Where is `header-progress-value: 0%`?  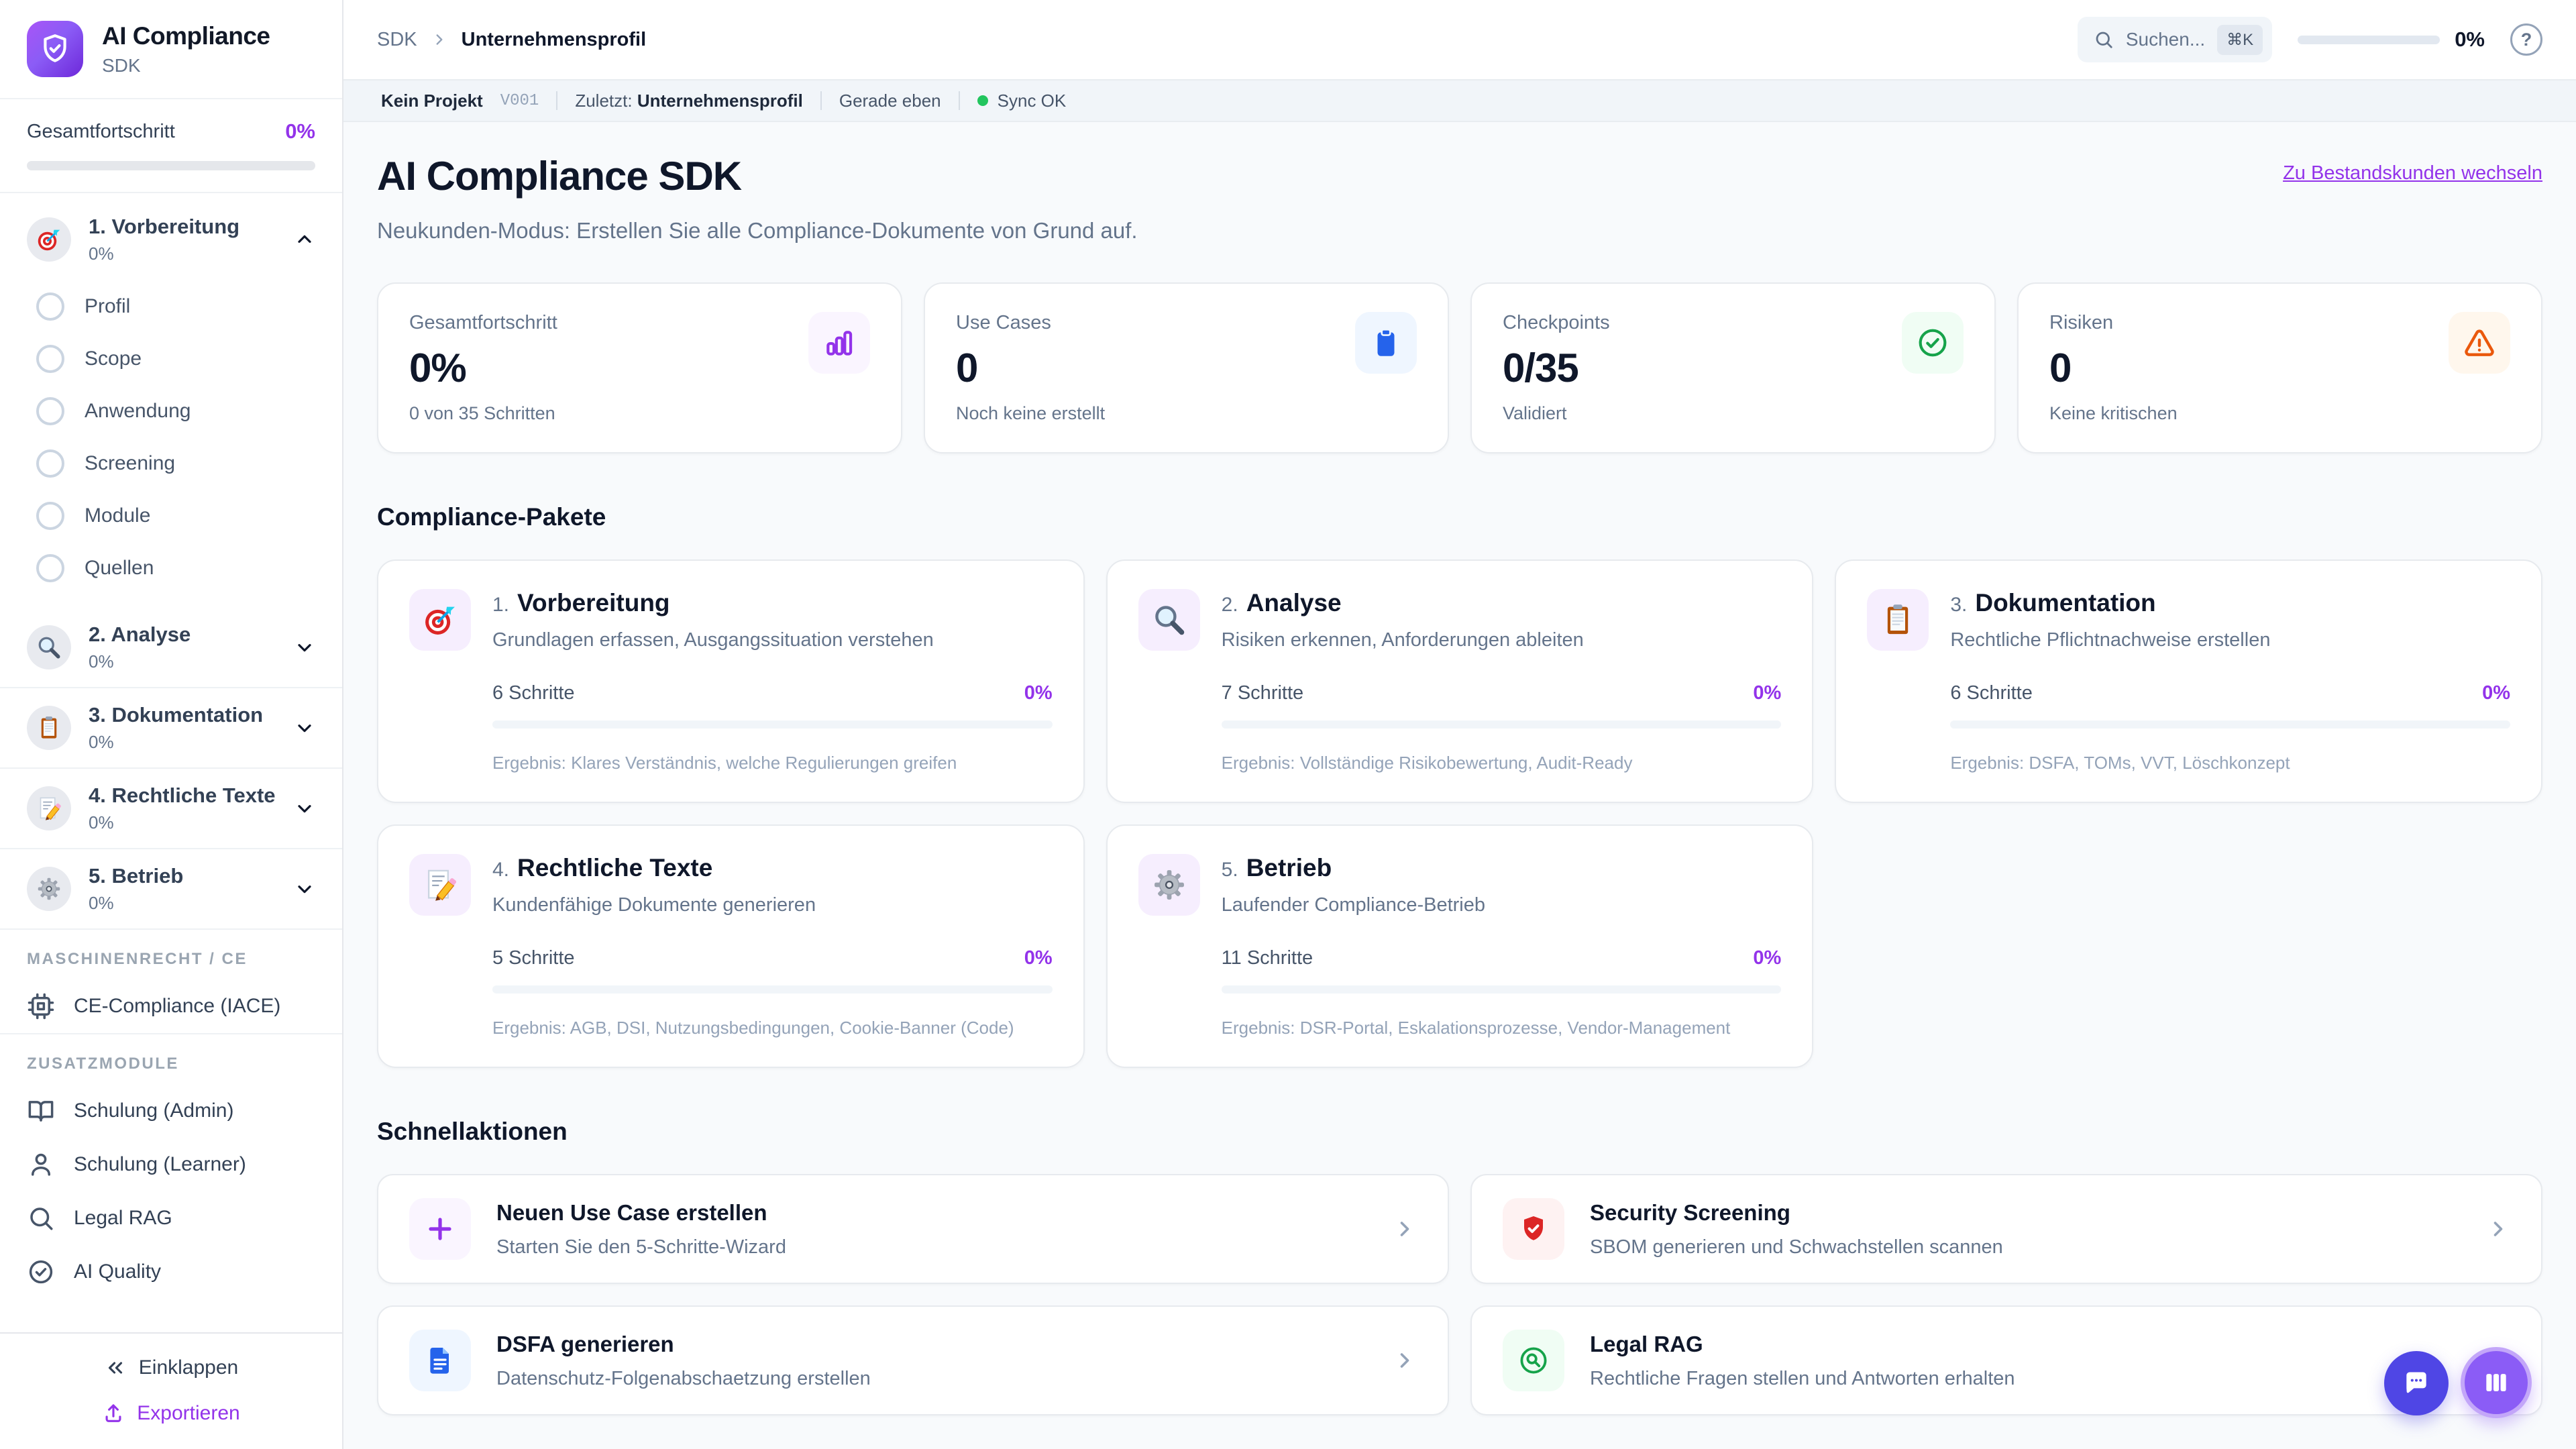
header-progress-value: 0% is located at coordinates (2470, 39).